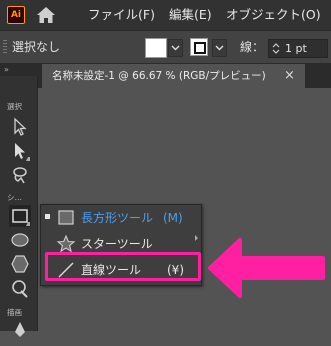  I want to click on stroke-weight-field: 1 pt, so click(298, 48).